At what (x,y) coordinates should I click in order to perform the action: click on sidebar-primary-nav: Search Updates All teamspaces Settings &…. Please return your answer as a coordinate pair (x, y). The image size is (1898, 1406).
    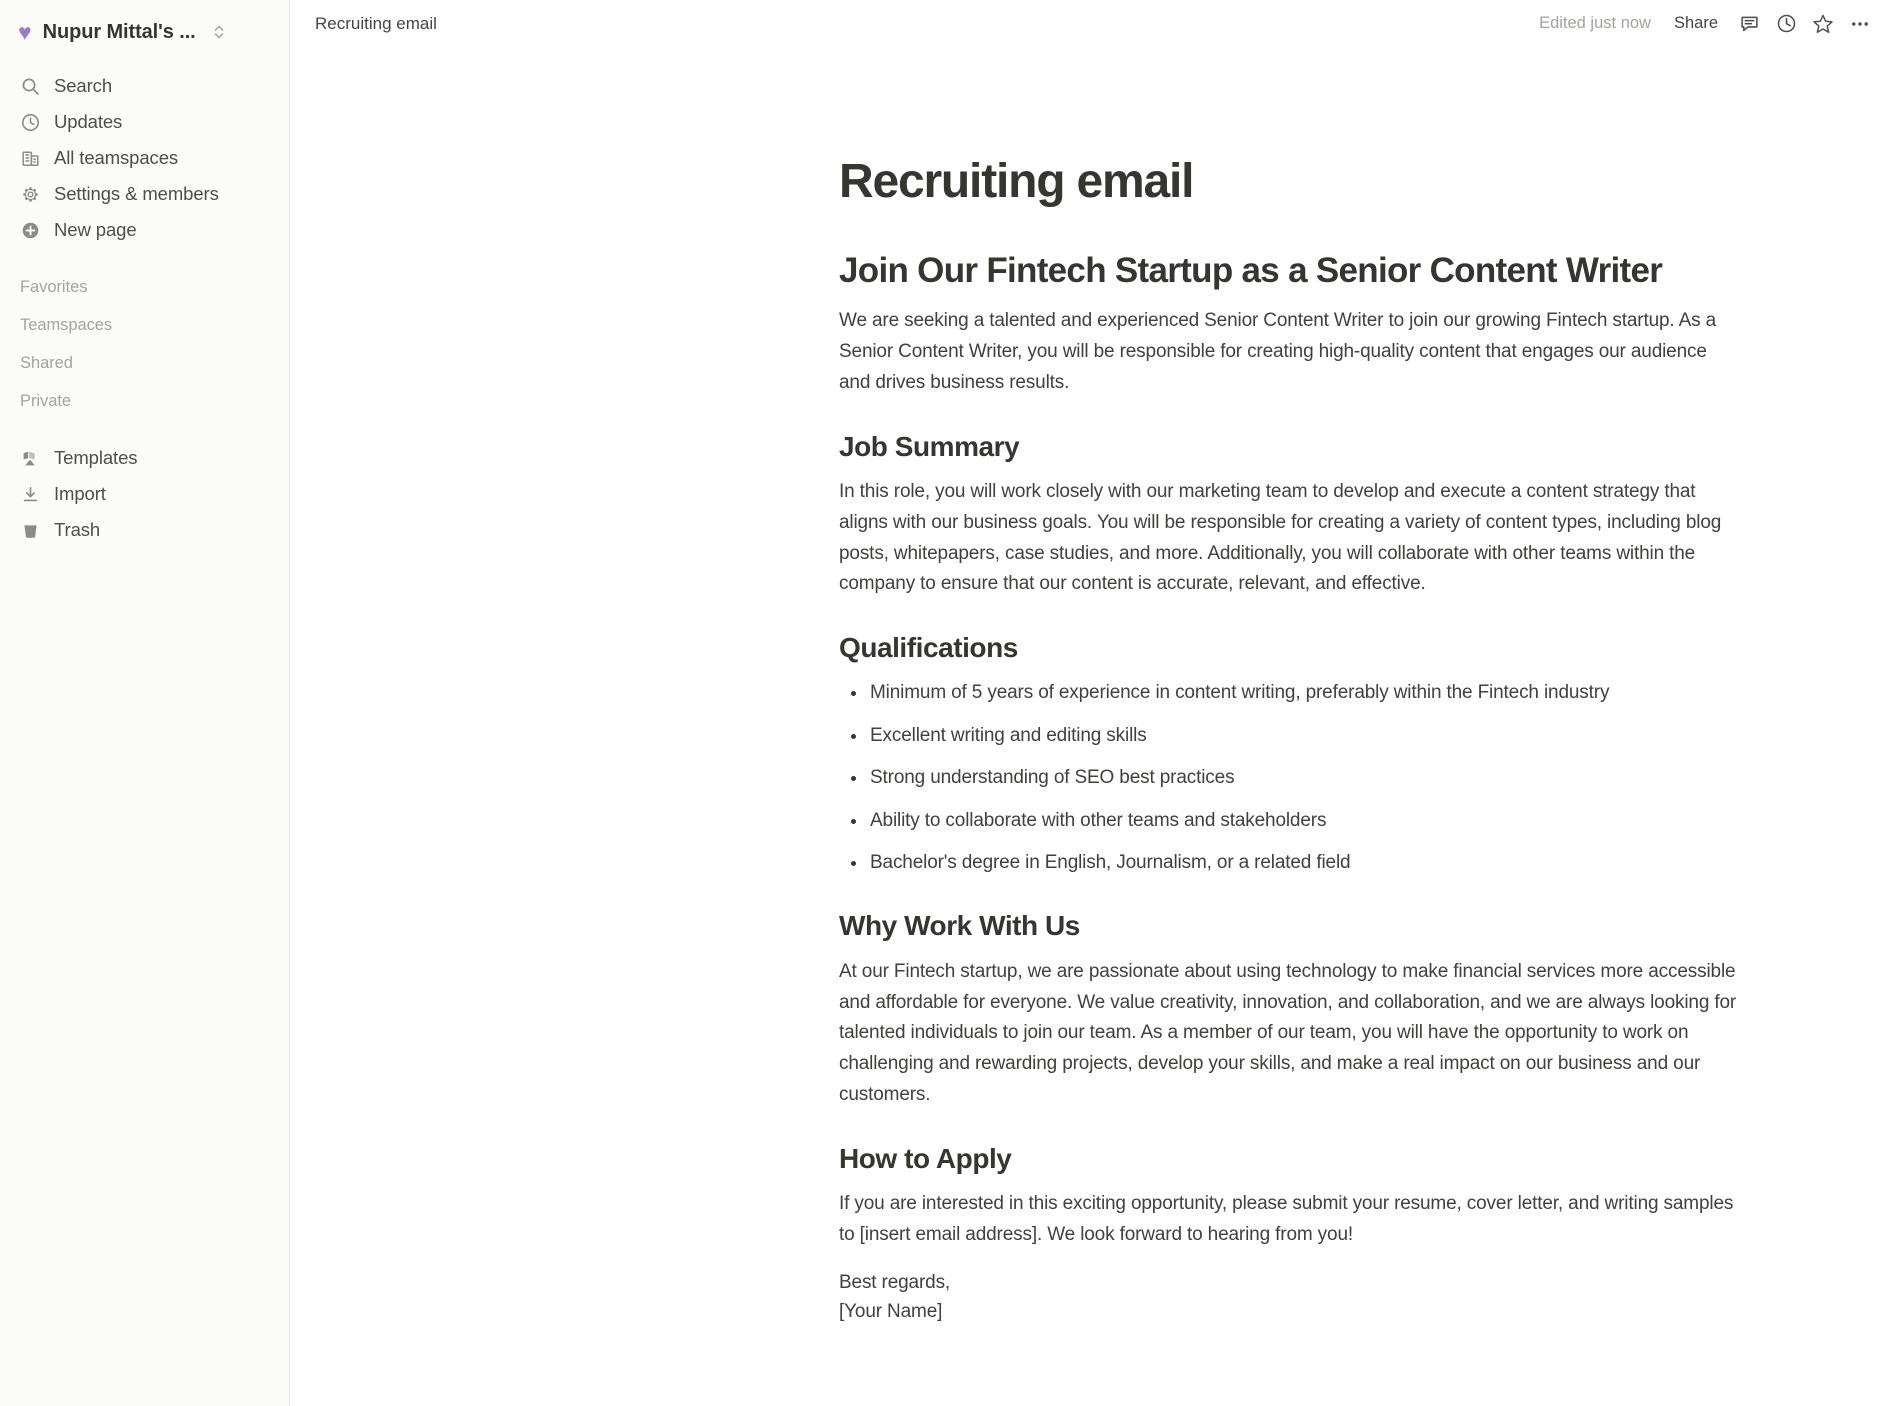
    Looking at the image, I should click on (144, 158).